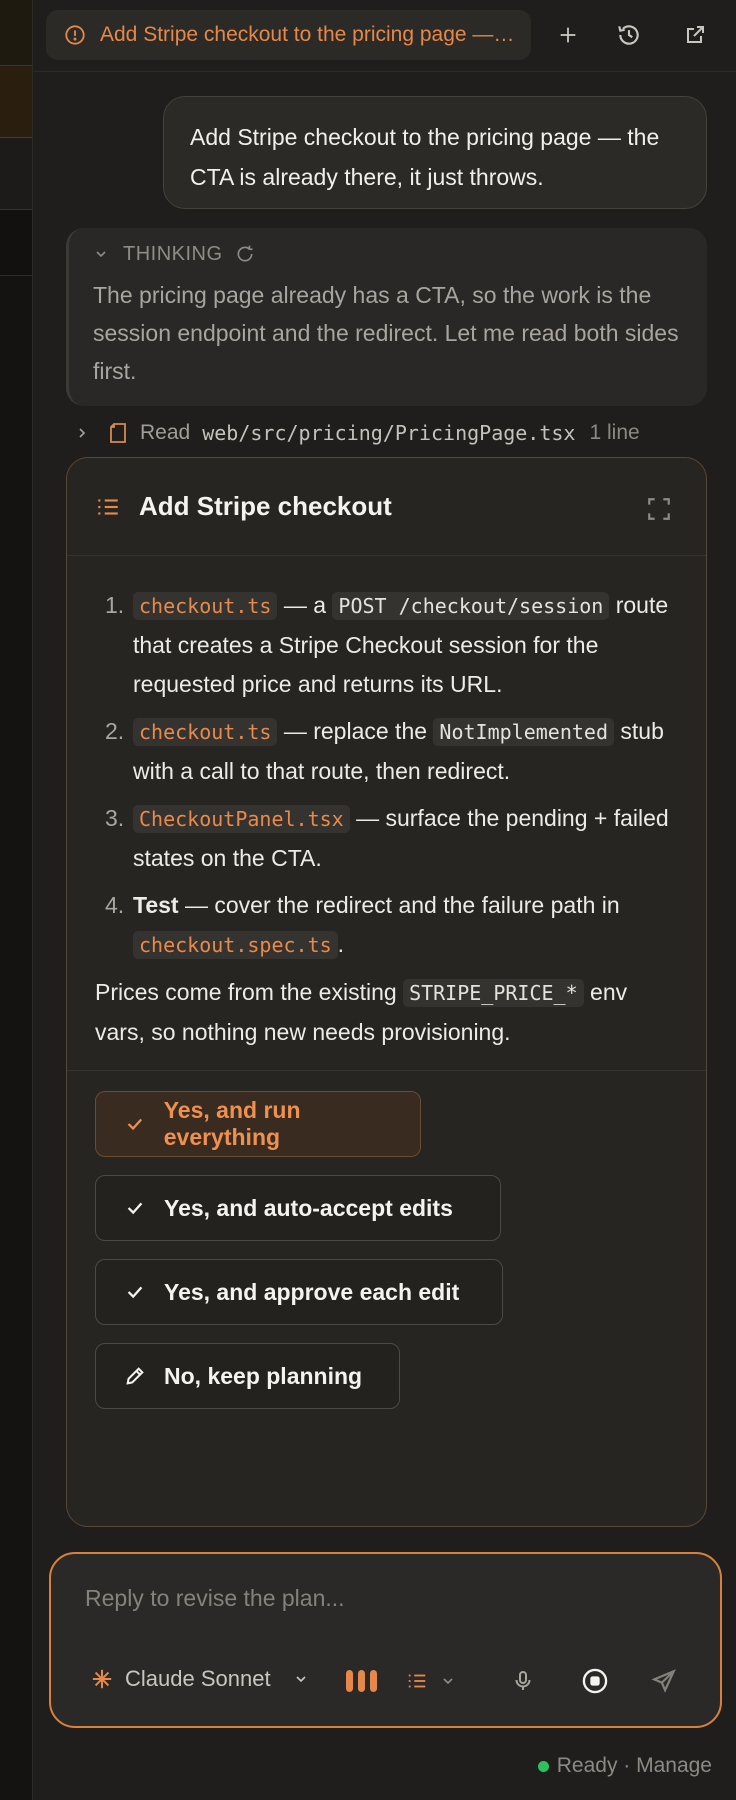 This screenshot has height=1800, width=736. What do you see at coordinates (115, 605) in the screenshot?
I see `step-number: 1.` at bounding box center [115, 605].